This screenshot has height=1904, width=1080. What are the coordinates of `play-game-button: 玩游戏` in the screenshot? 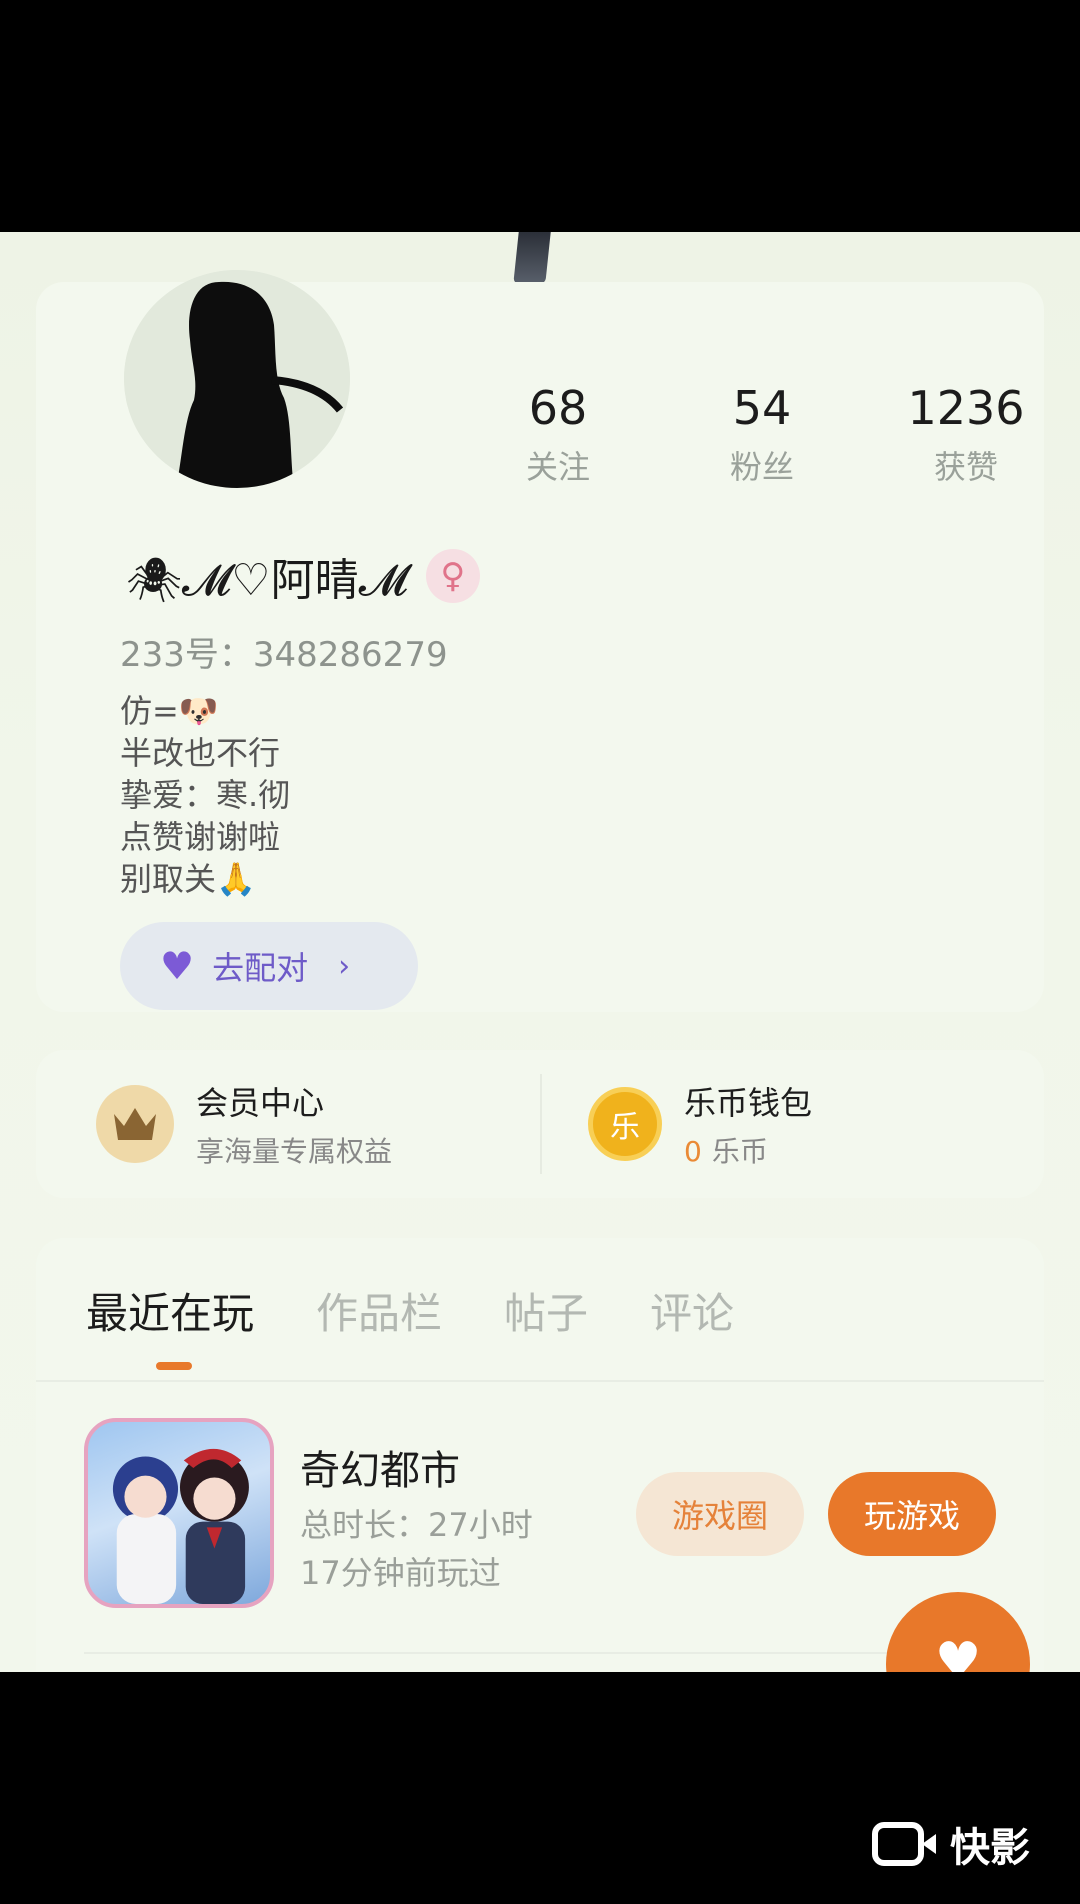 It's located at (912, 1514).